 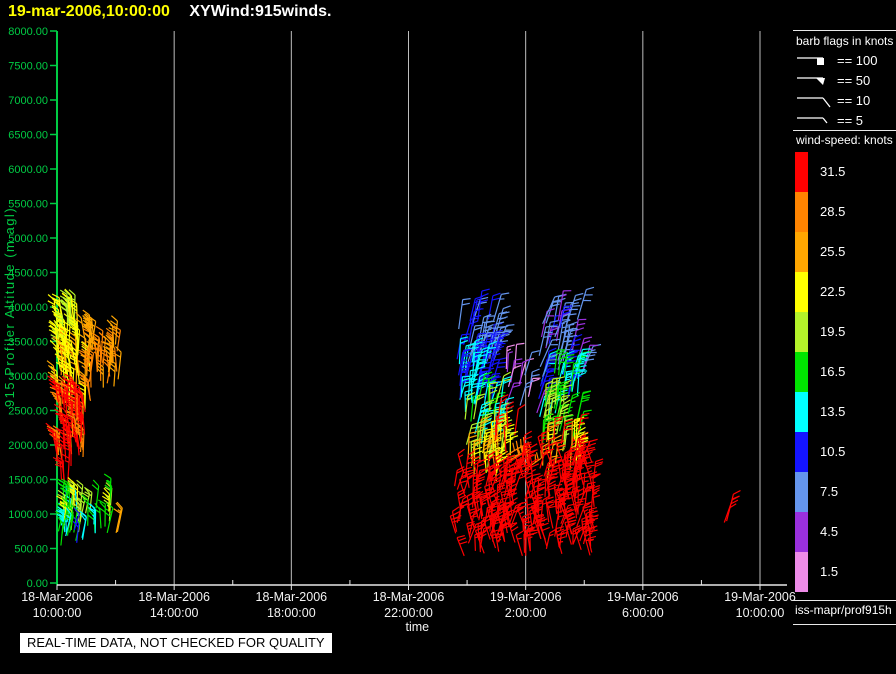 What do you see at coordinates (176, 643) in the screenshot?
I see `quality-notice: REAL-TIME DATA, NOT CHECKED FOR QUALITY` at bounding box center [176, 643].